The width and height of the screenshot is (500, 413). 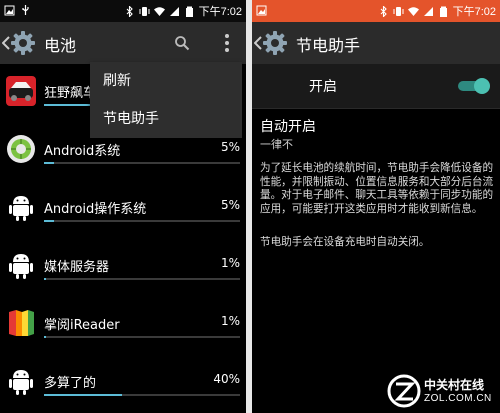 I want to click on list-item: 掌阅iReader 1%, so click(x=123, y=325).